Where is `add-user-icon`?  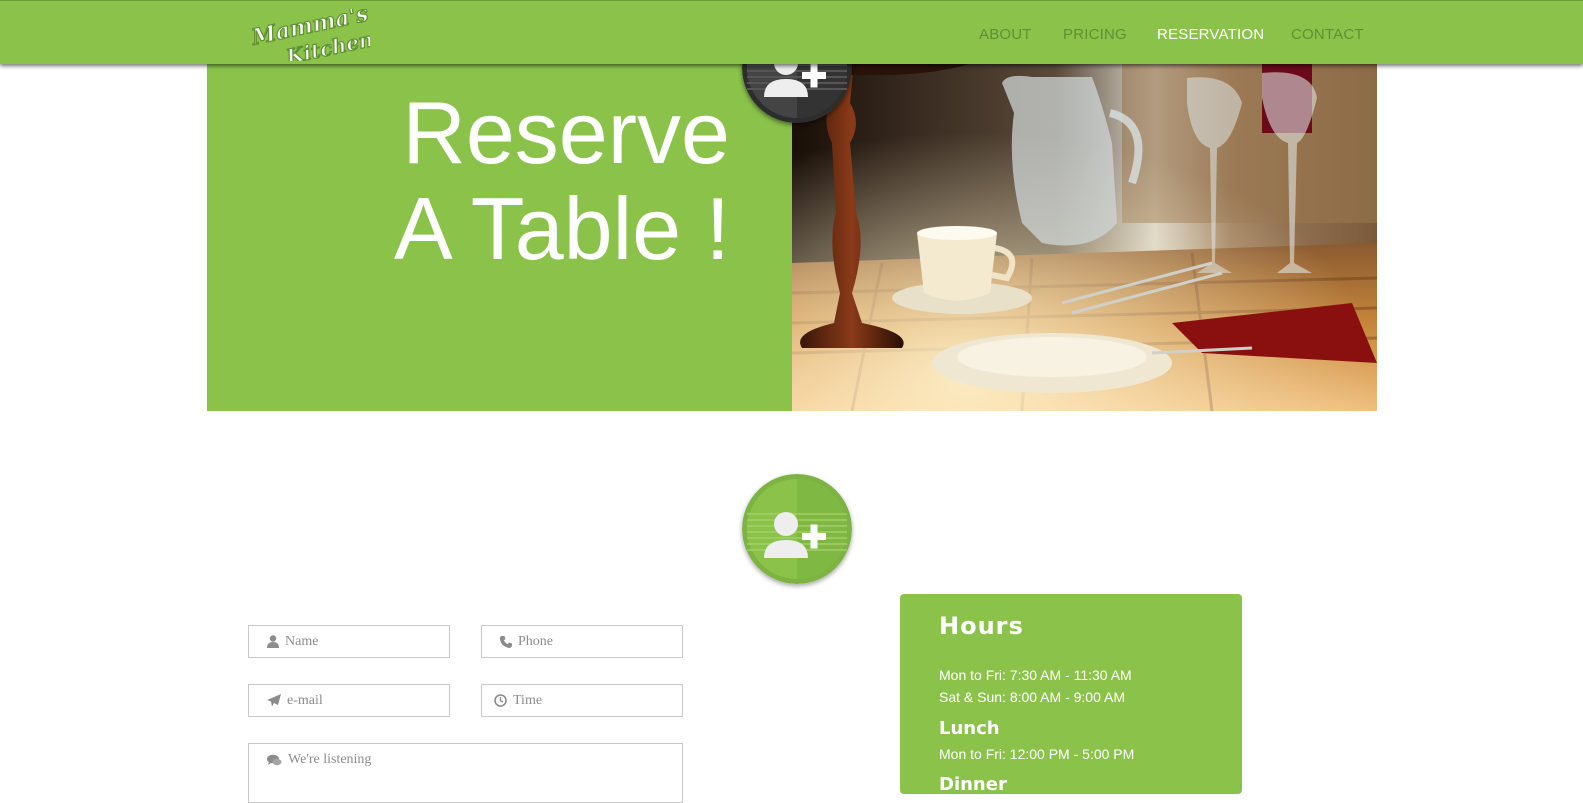 add-user-icon is located at coordinates (797, 529).